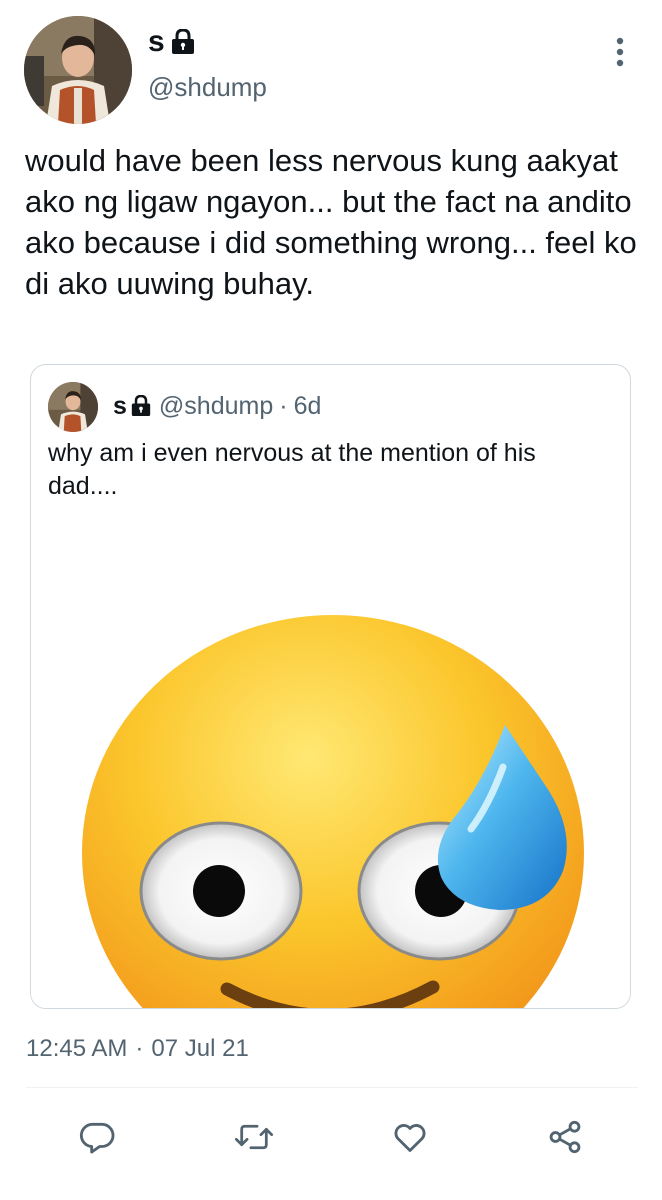  I want to click on quoted-author-name: s, so click(120, 406).